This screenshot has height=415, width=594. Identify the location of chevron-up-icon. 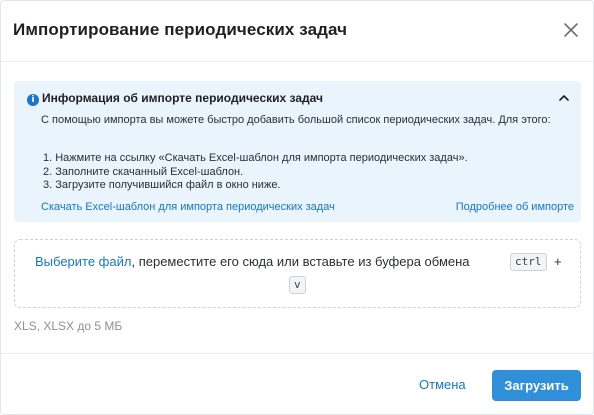
(564, 98).